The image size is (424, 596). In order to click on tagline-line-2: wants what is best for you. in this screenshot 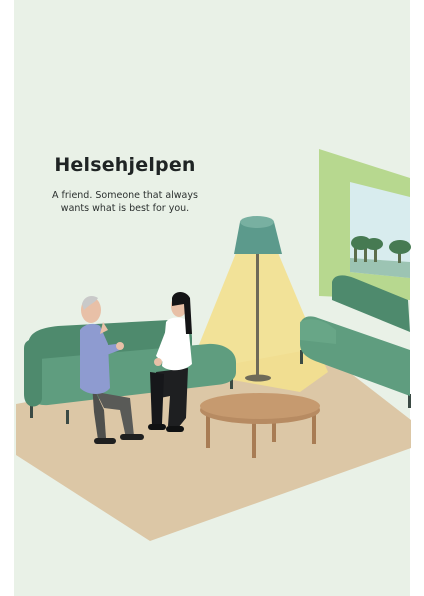, I will do `click(125, 208)`.